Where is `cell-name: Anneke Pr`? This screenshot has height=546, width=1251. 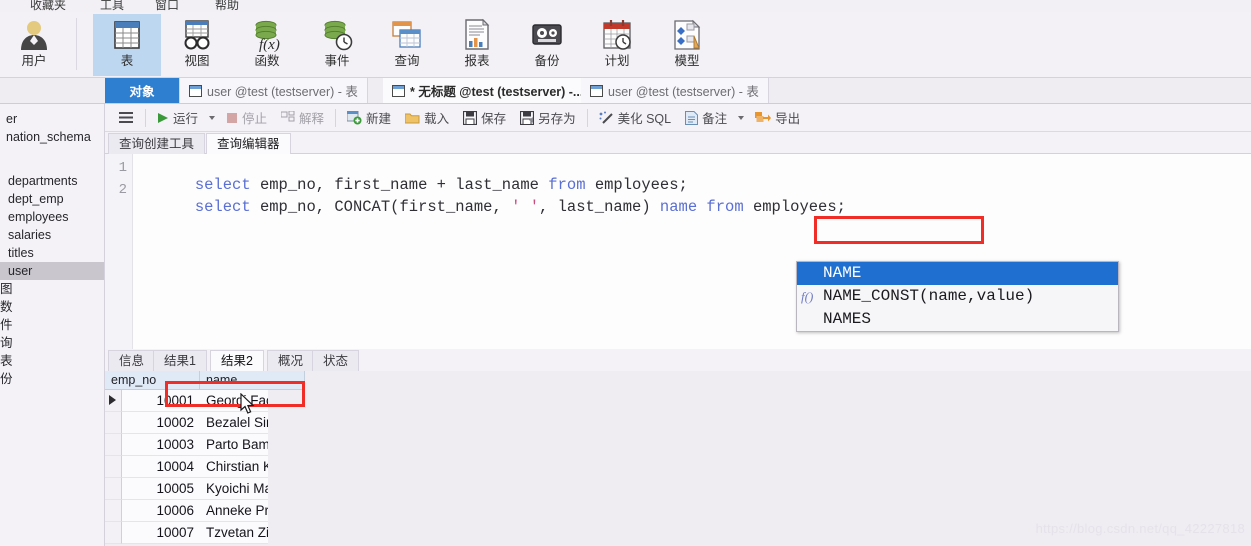 cell-name: Anneke Pr is located at coordinates (234, 511).